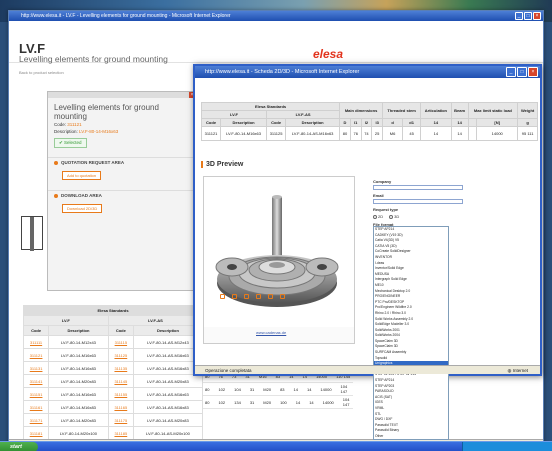  What do you see at coordinates (82, 175) in the screenshot?
I see `add-to-quotation-button: Add to quotation` at bounding box center [82, 175].